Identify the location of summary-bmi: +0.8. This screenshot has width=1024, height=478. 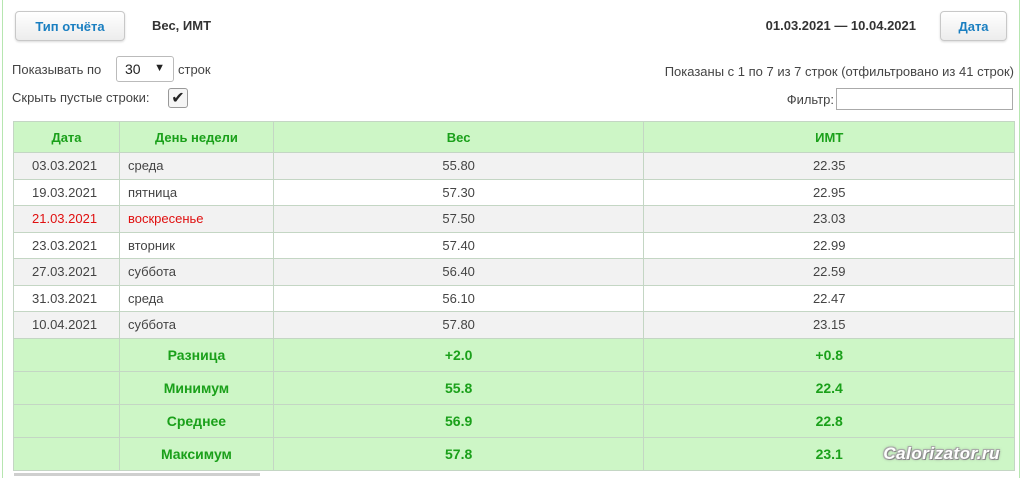
(829, 354).